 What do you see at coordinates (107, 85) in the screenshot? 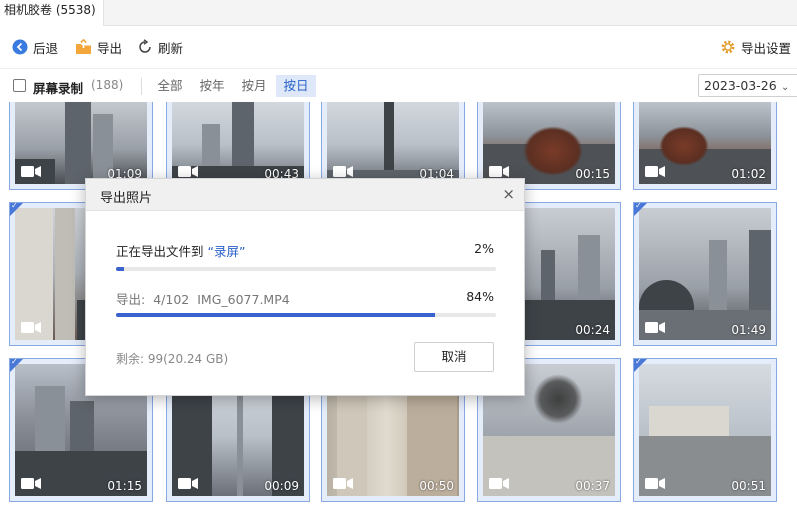
I see `screen-record-count: (188)` at bounding box center [107, 85].